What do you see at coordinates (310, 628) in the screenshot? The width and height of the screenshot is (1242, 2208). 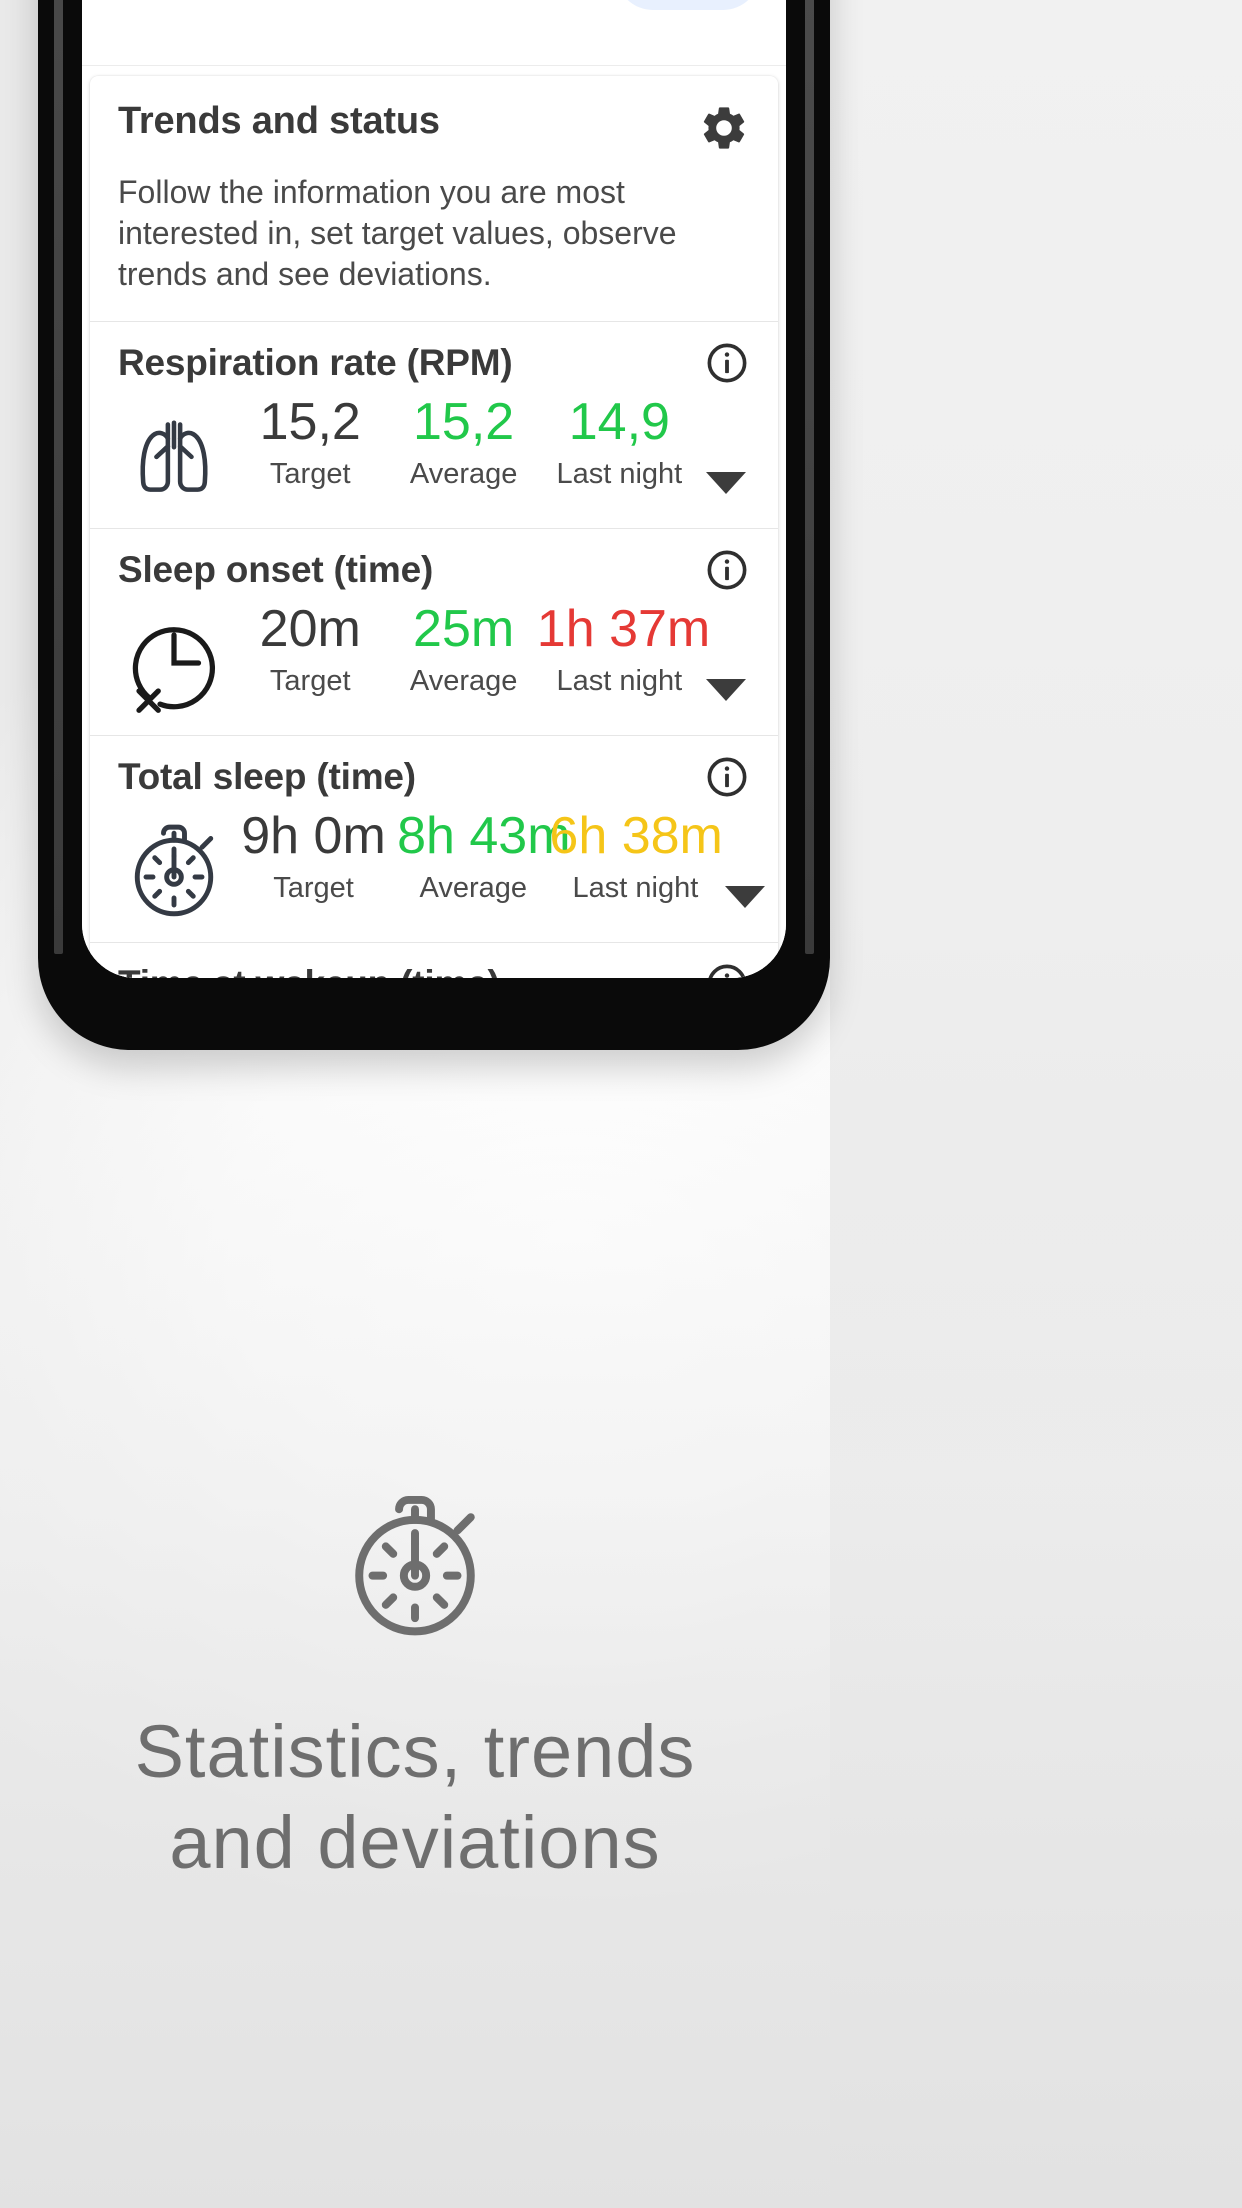 I see `metric-target-value: 20m` at bounding box center [310, 628].